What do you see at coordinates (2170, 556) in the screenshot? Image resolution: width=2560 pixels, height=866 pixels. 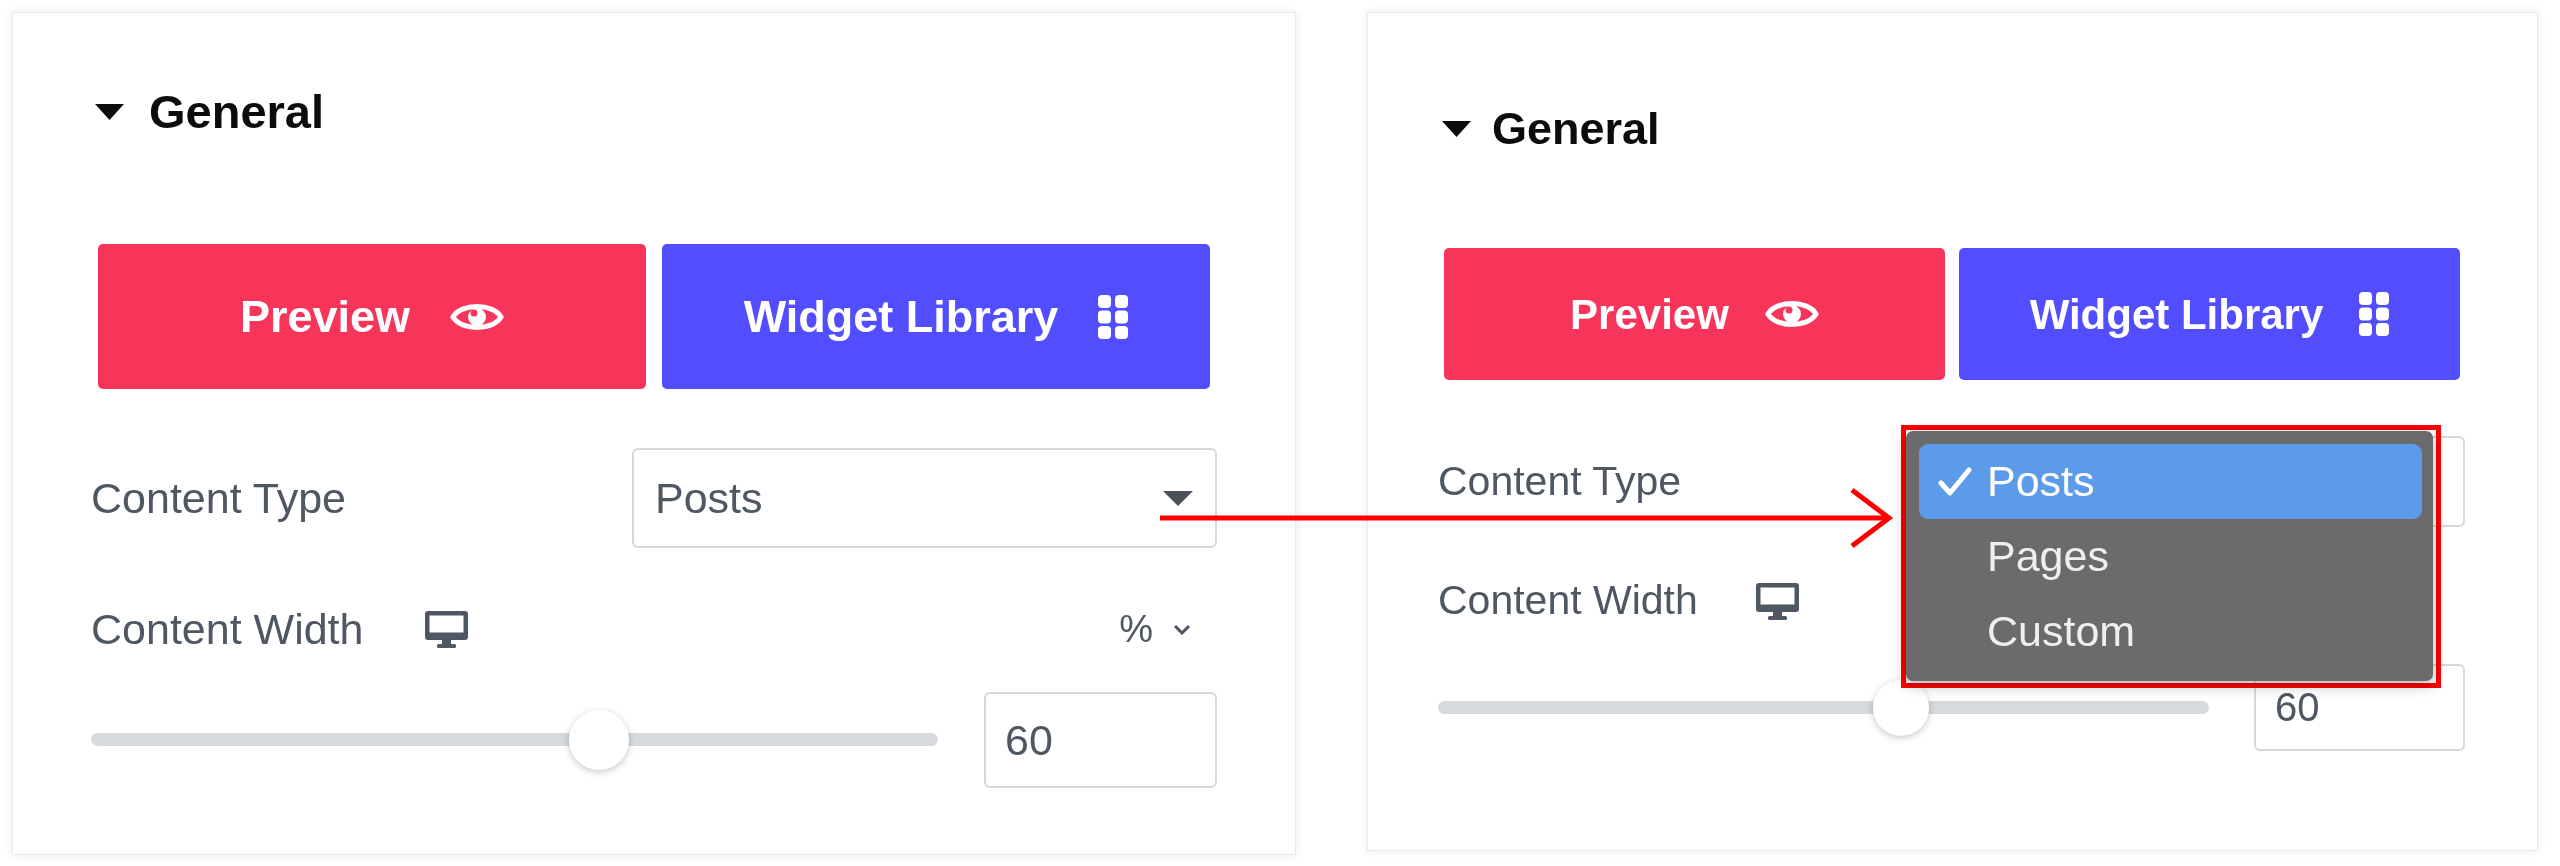 I see `menu-option: Pages` at bounding box center [2170, 556].